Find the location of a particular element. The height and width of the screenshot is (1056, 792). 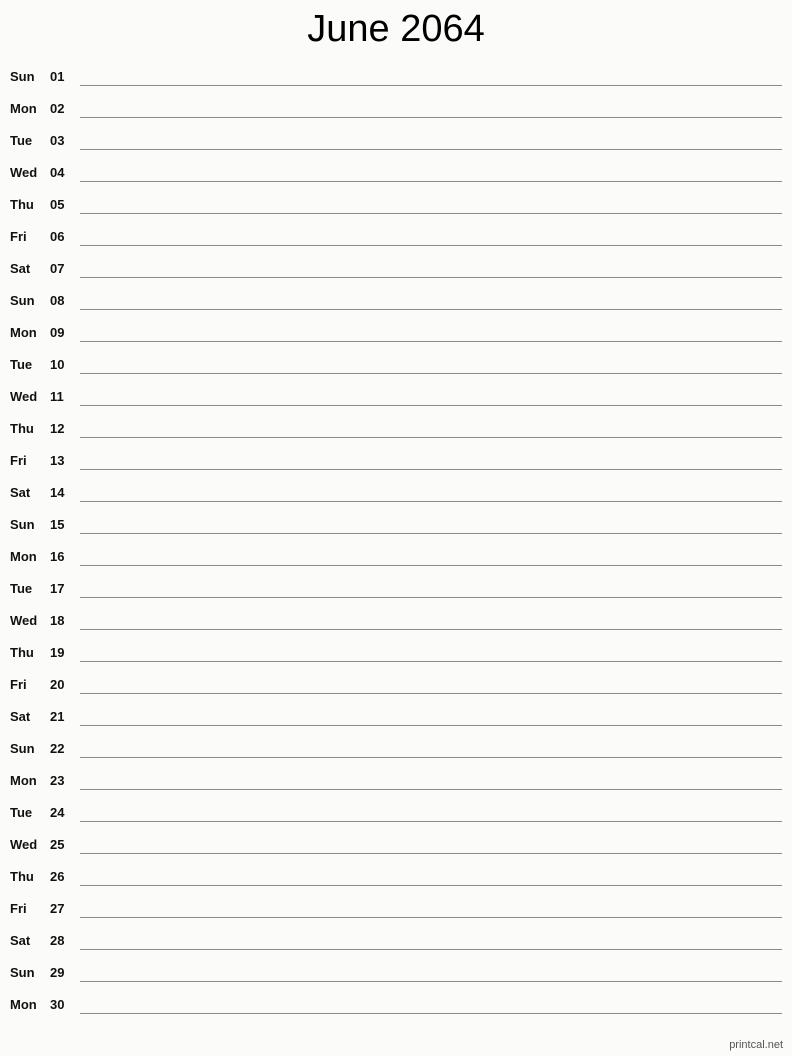

day-number-label: 08 is located at coordinates (57, 300).